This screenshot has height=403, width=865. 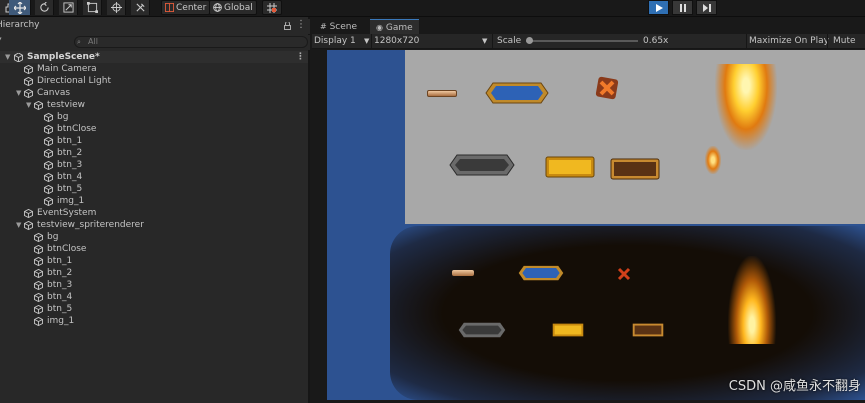 What do you see at coordinates (789, 41) in the screenshot?
I see `maximize-on-play-toggle: Maximize On Play` at bounding box center [789, 41].